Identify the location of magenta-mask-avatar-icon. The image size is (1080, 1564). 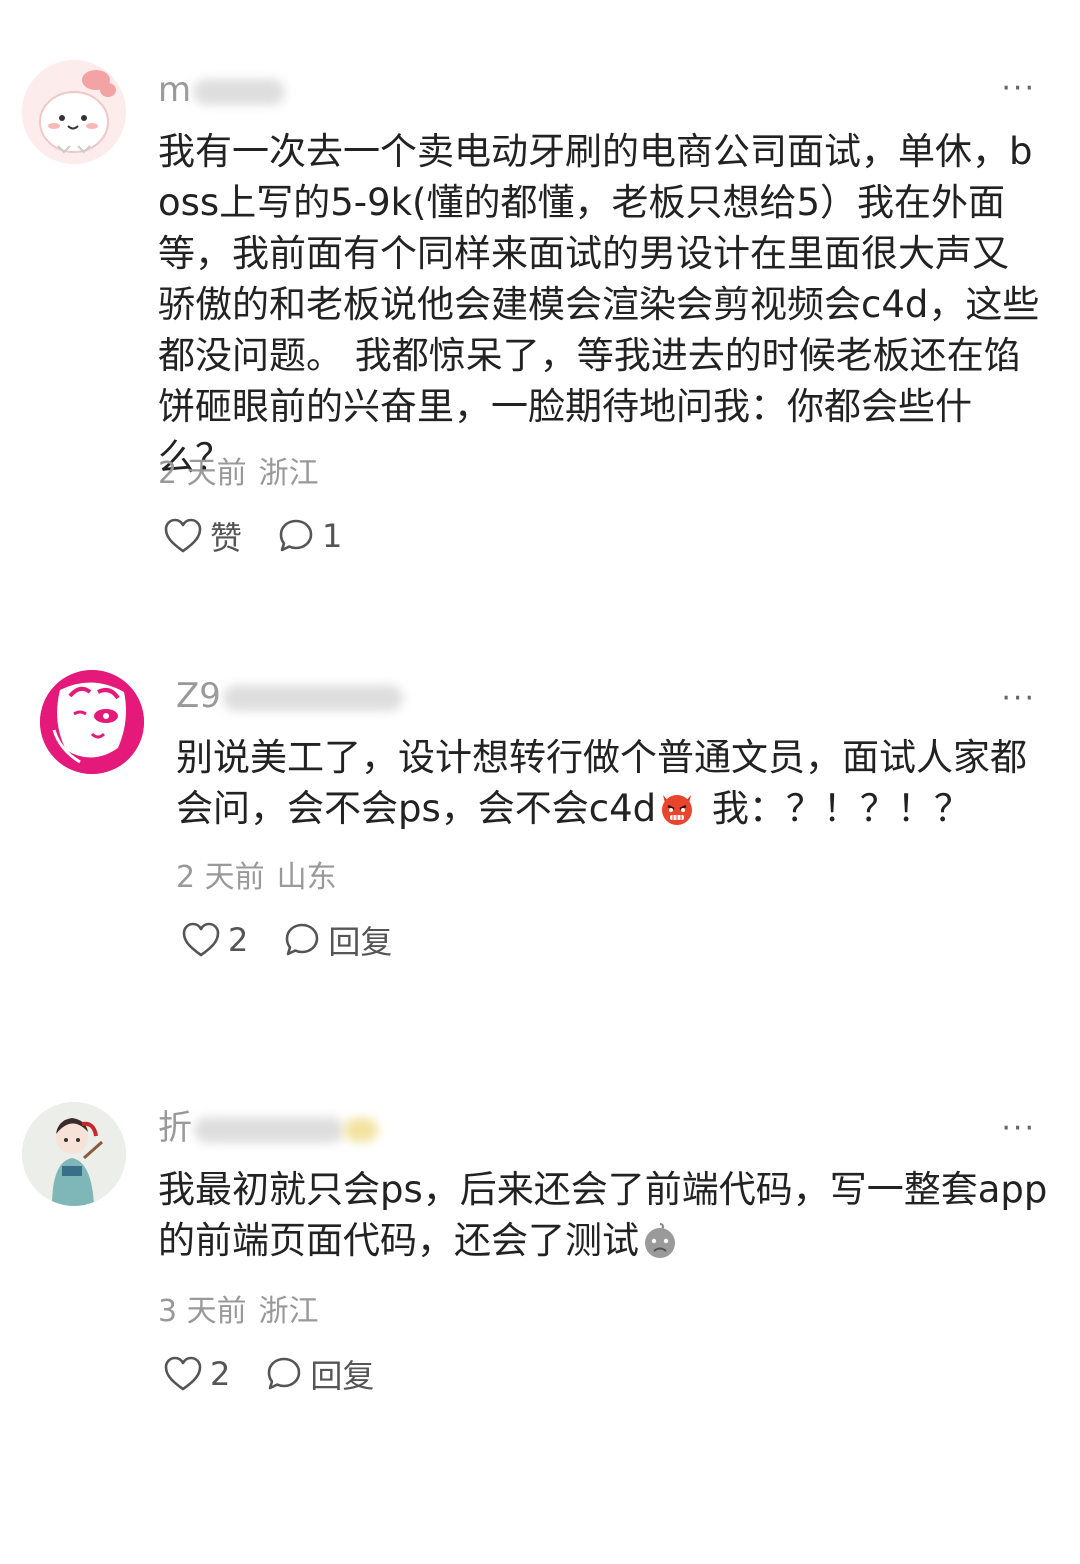
(92, 722).